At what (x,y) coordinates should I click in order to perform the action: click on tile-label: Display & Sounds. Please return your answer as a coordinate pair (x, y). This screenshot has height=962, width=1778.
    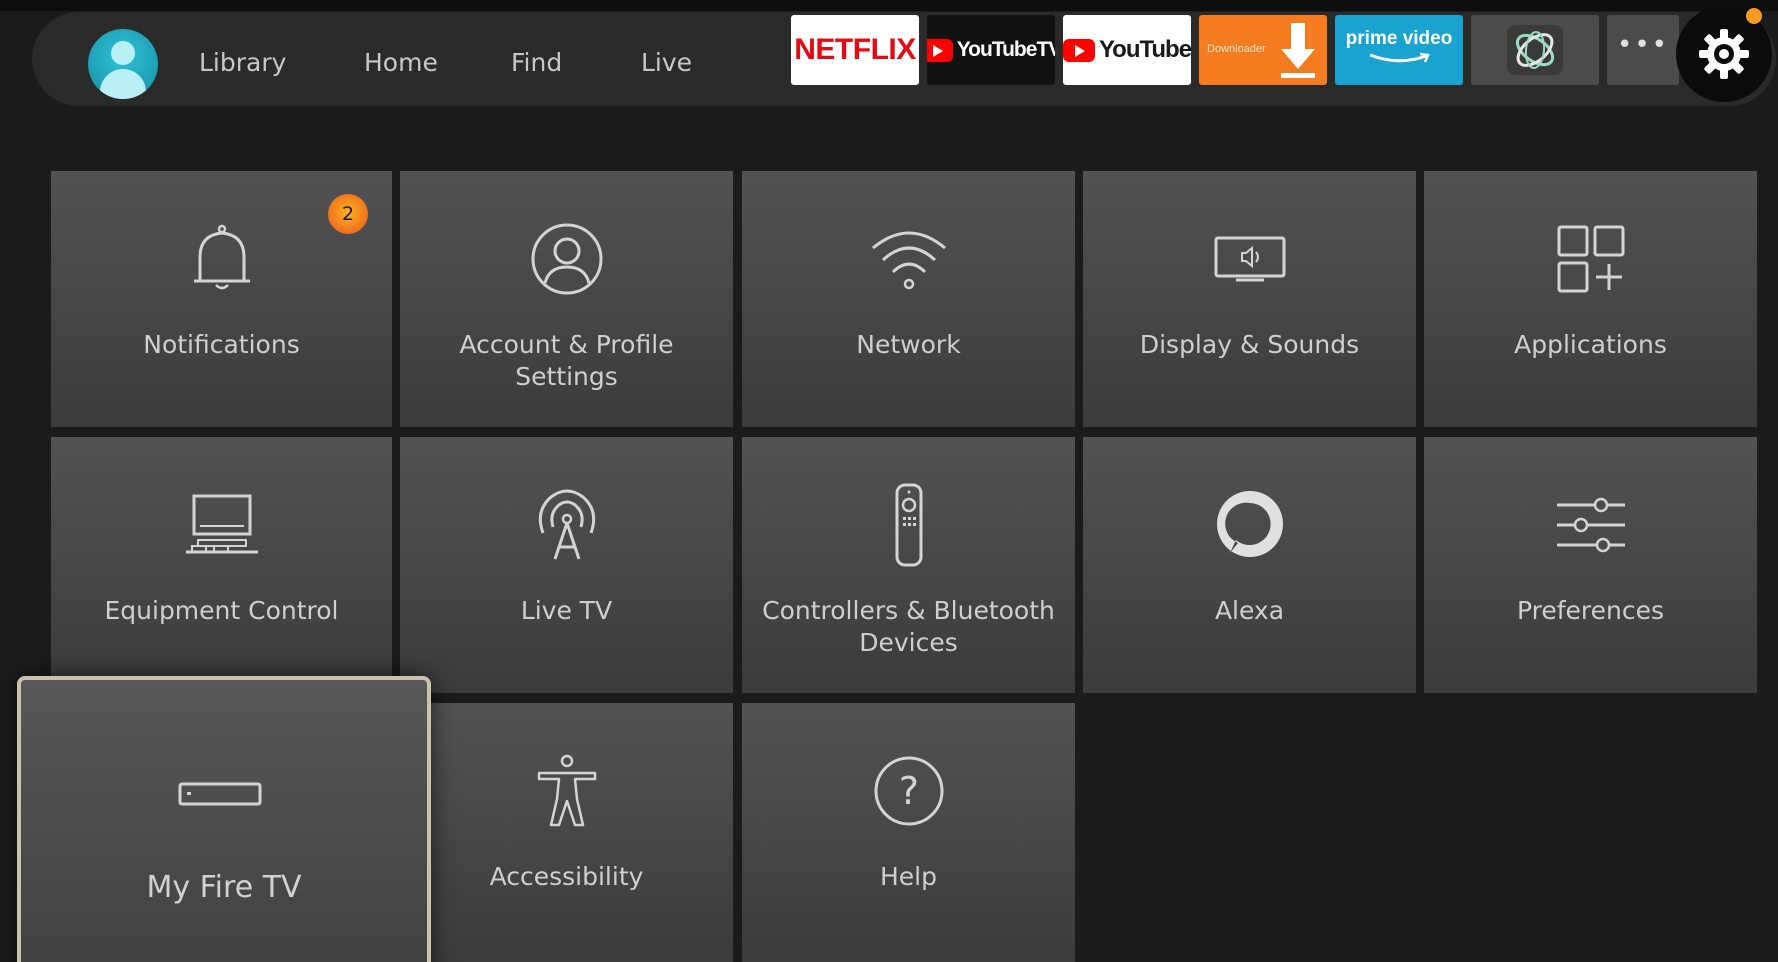
    Looking at the image, I should click on (1249, 344).